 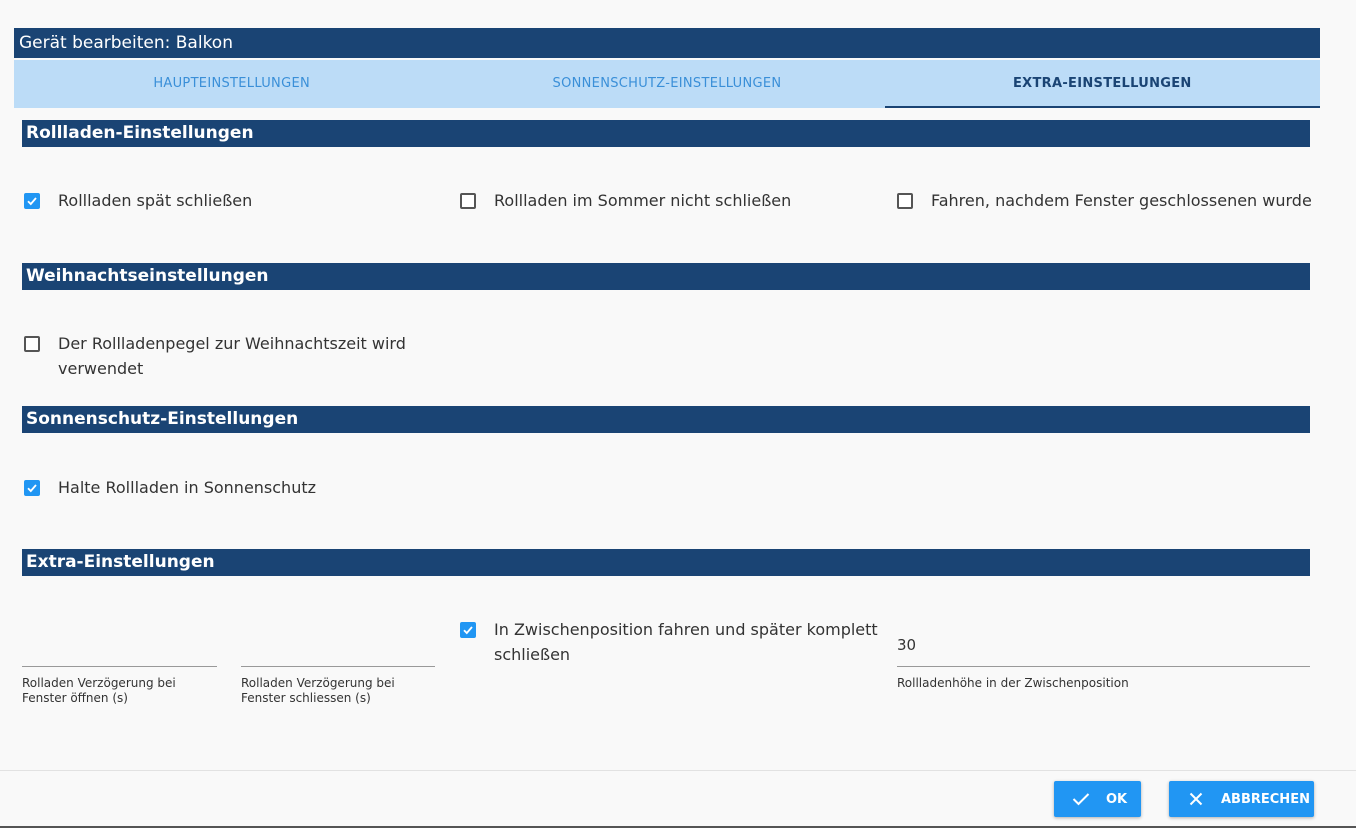 I want to click on checkbox-label: Rollladen spät schließen, so click(x=155, y=200).